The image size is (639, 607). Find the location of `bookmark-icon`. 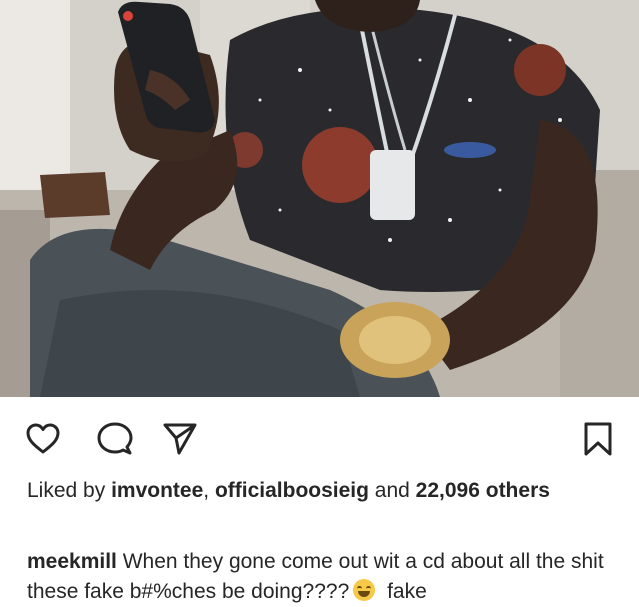

bookmark-icon is located at coordinates (598, 439).